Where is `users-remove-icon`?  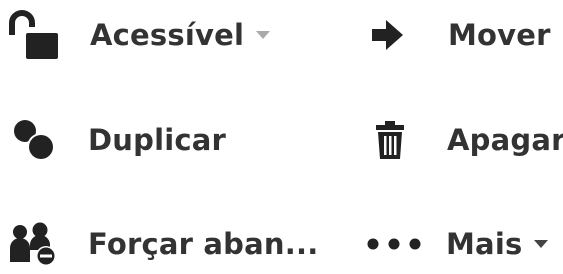 users-remove-icon is located at coordinates (33, 244).